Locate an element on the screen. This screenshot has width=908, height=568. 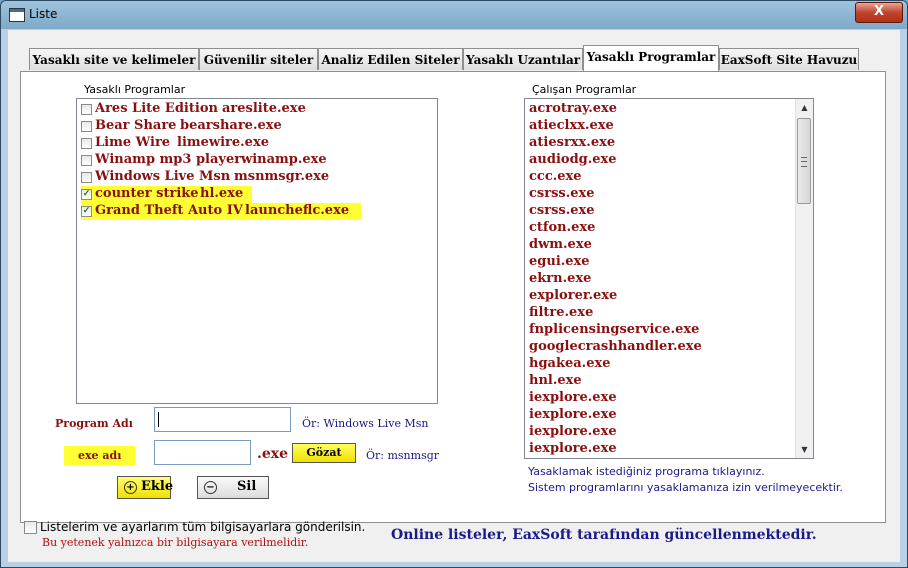
banned-program-name: Winamp mp3 player is located at coordinates (168, 159).